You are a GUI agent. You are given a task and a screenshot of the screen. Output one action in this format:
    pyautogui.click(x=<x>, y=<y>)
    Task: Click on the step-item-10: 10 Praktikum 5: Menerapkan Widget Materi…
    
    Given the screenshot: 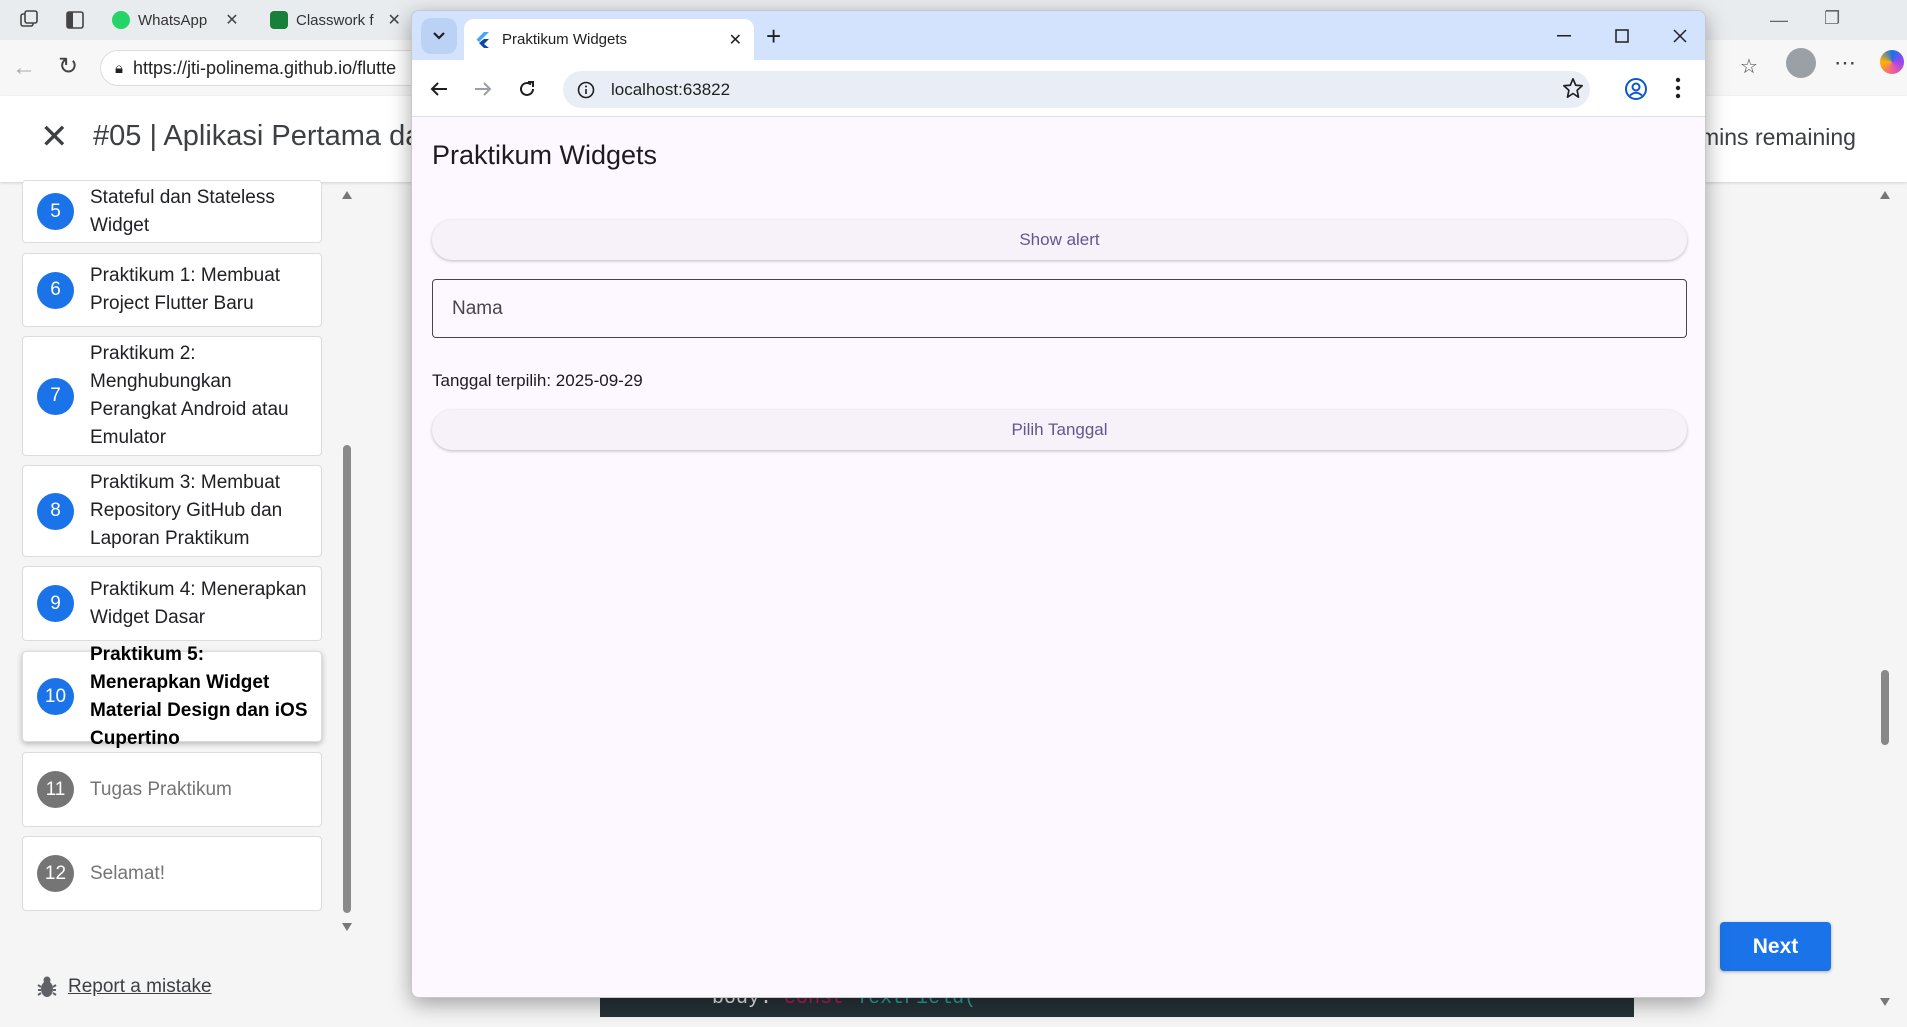 What is the action you would take?
    pyautogui.click(x=172, y=696)
    